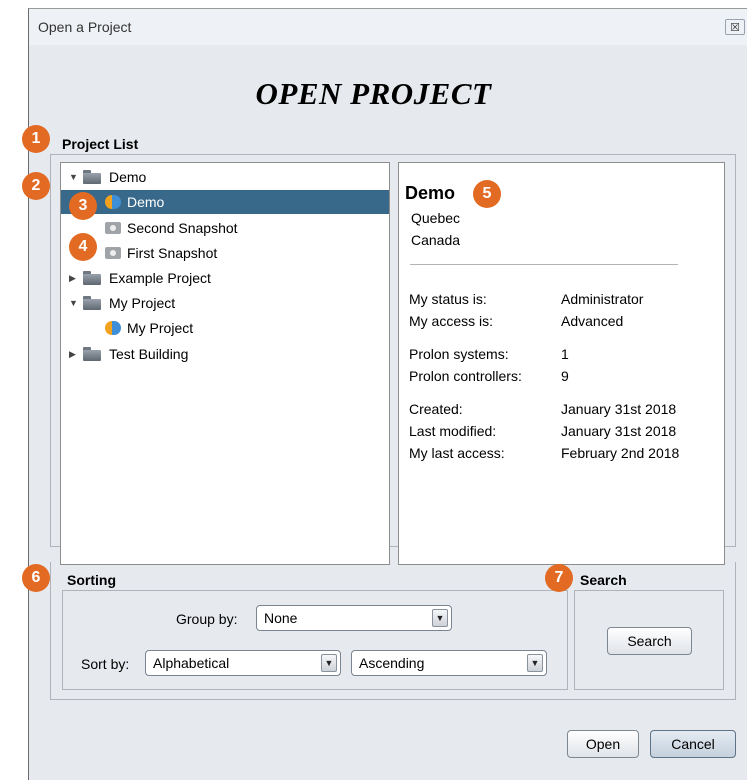 The height and width of the screenshot is (780, 747). What do you see at coordinates (160, 278) in the screenshot?
I see `tree-item-label: Example Project` at bounding box center [160, 278].